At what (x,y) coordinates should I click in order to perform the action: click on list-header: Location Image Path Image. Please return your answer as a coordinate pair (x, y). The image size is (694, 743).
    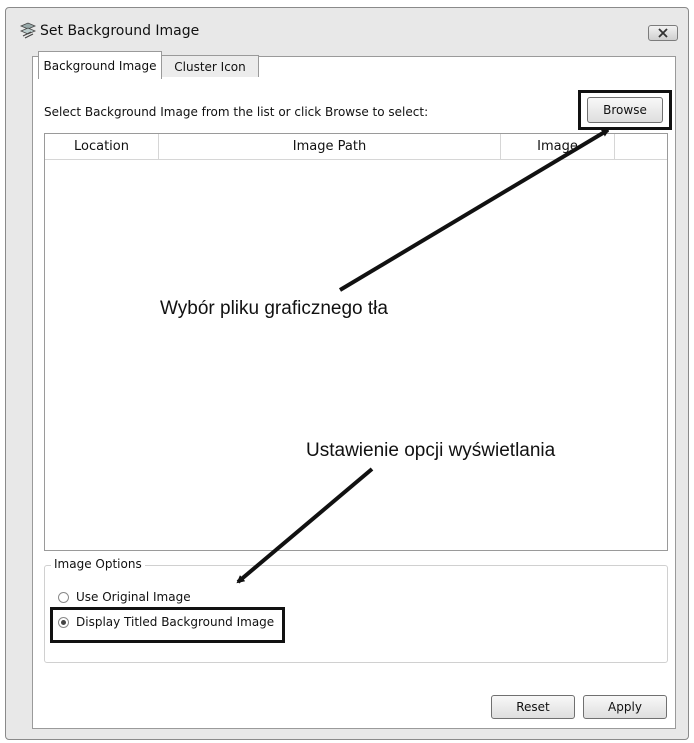
    Looking at the image, I should click on (356, 147).